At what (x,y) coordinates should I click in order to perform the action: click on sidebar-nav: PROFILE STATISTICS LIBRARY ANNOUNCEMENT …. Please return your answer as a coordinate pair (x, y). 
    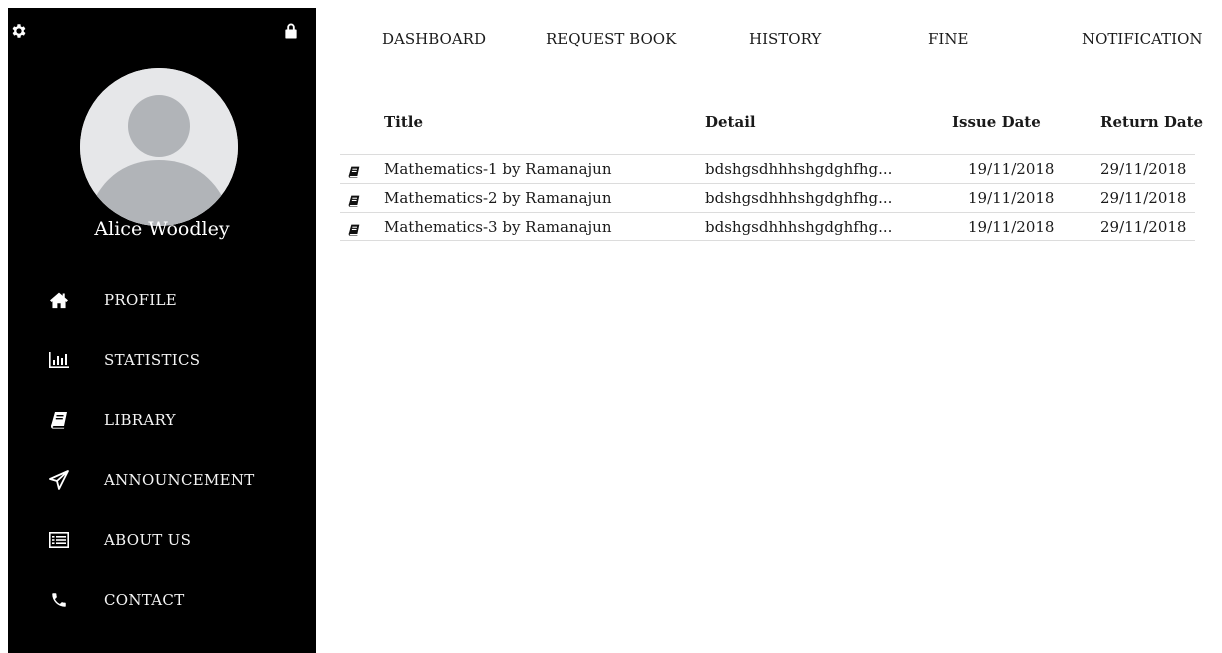
    Looking at the image, I should click on (162, 450).